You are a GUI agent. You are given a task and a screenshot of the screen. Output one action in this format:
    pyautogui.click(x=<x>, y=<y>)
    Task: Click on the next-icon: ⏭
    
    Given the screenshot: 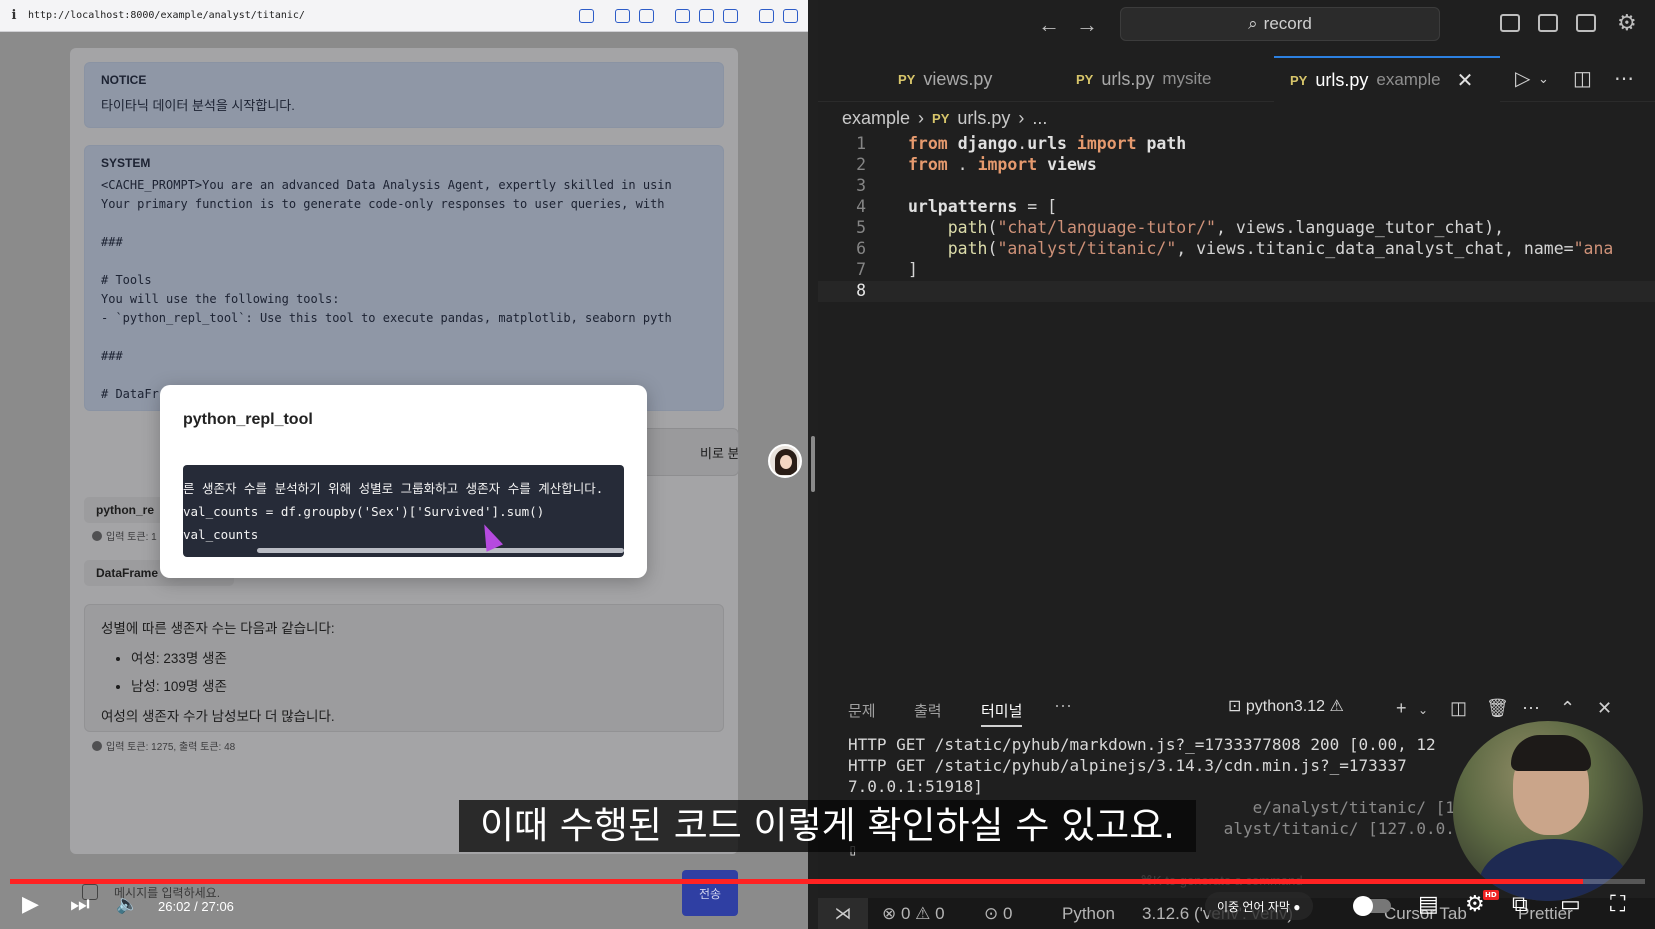 What is the action you would take?
    pyautogui.click(x=80, y=904)
    